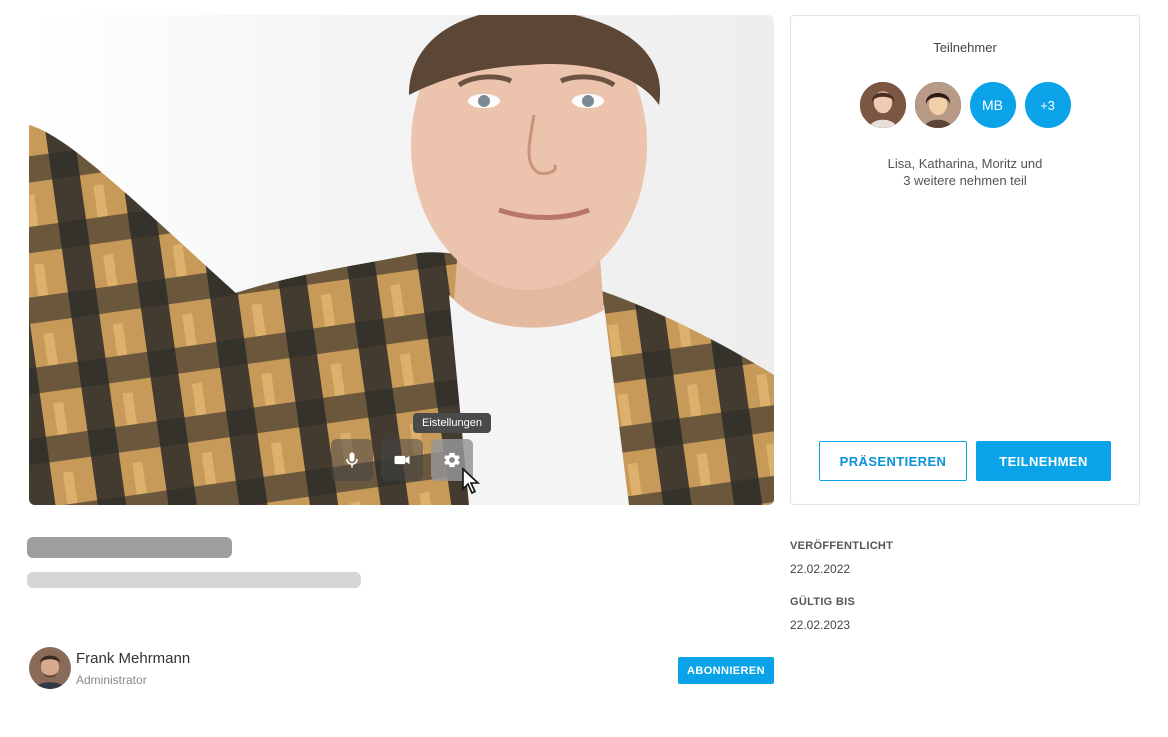 Image resolution: width=1168 pixels, height=737 pixels. Describe the element at coordinates (842, 546) in the screenshot. I see `published-label: VERÖFFENTLICHT` at that location.